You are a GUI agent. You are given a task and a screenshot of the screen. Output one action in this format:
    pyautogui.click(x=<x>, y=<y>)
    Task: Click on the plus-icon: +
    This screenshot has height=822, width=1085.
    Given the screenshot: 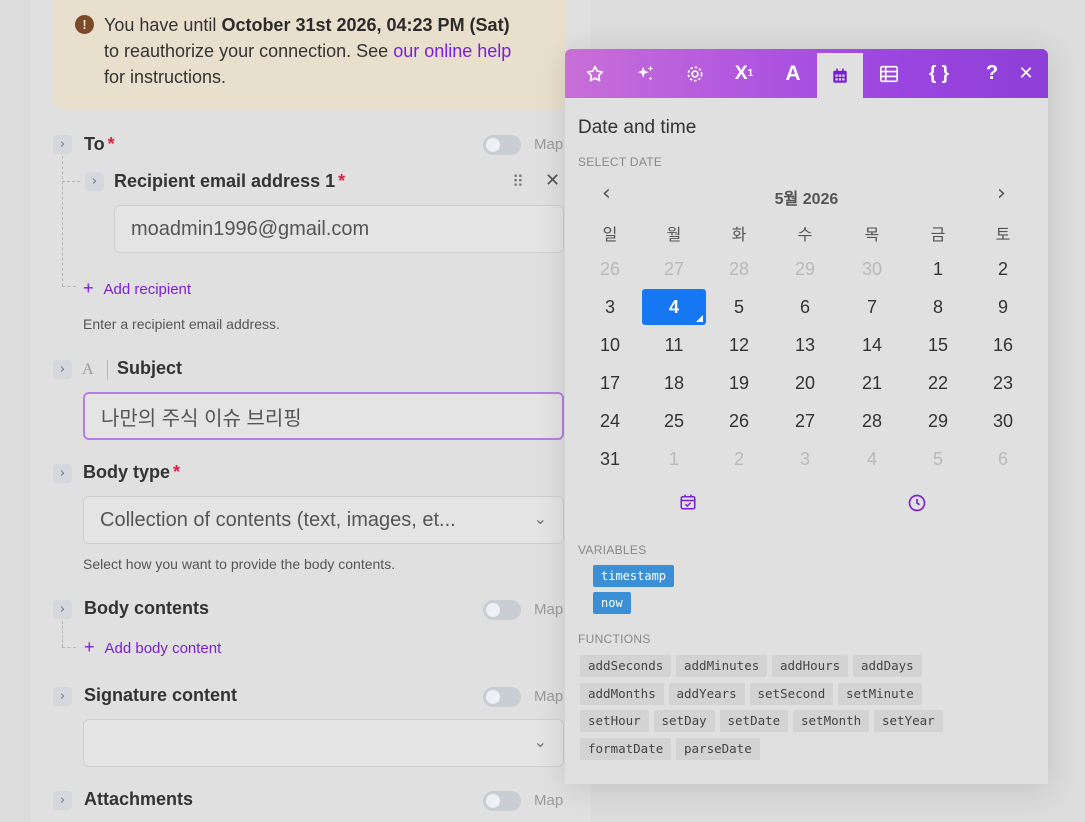 What is the action you would take?
    pyautogui.click(x=89, y=647)
    